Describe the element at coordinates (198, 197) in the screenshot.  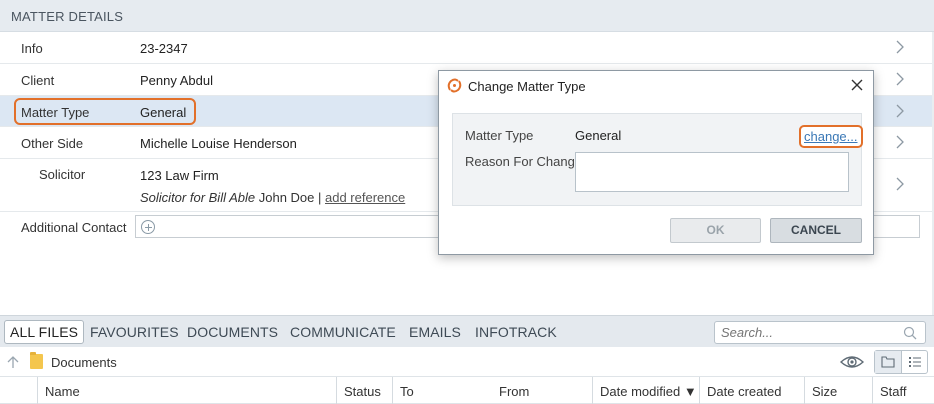
I see `solicitor-role: Solicitor for Bill Able` at that location.